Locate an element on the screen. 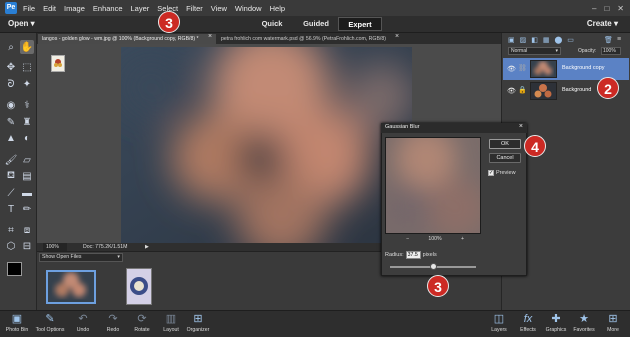 The width and height of the screenshot is (630, 337). more-icon: ⊞ is located at coordinates (613, 319).